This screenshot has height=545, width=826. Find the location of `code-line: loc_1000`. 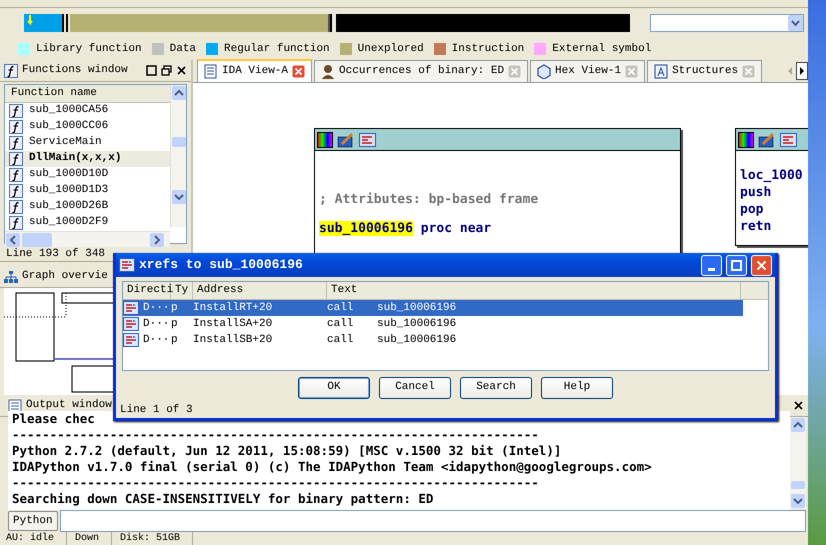

code-line: loc_1000 is located at coordinates (772, 175).